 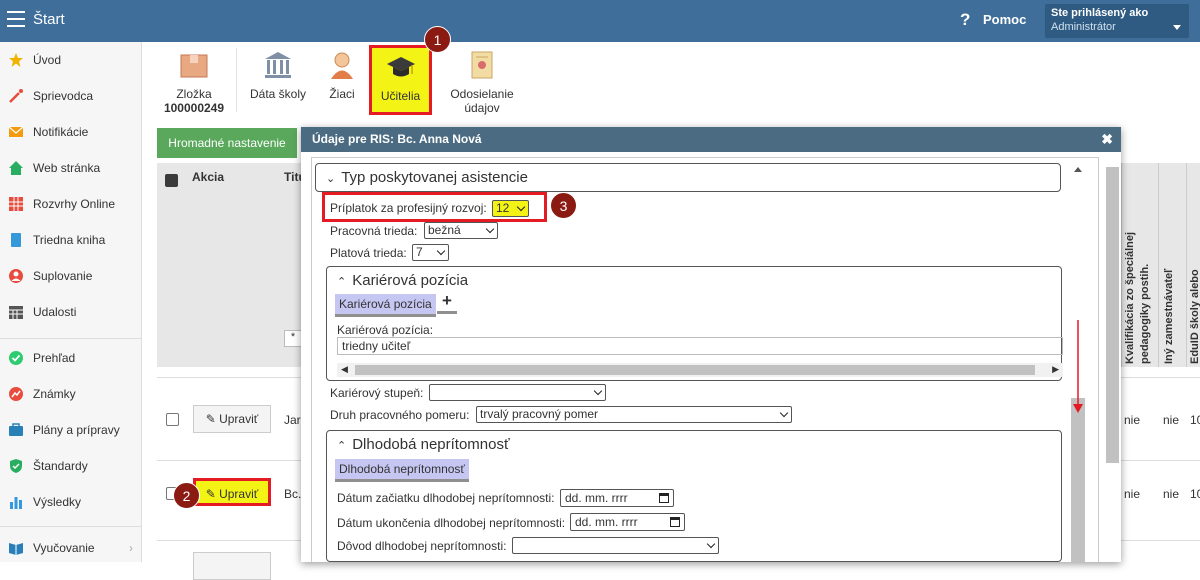 I want to click on professional-development-select: 12, so click(x=510, y=208).